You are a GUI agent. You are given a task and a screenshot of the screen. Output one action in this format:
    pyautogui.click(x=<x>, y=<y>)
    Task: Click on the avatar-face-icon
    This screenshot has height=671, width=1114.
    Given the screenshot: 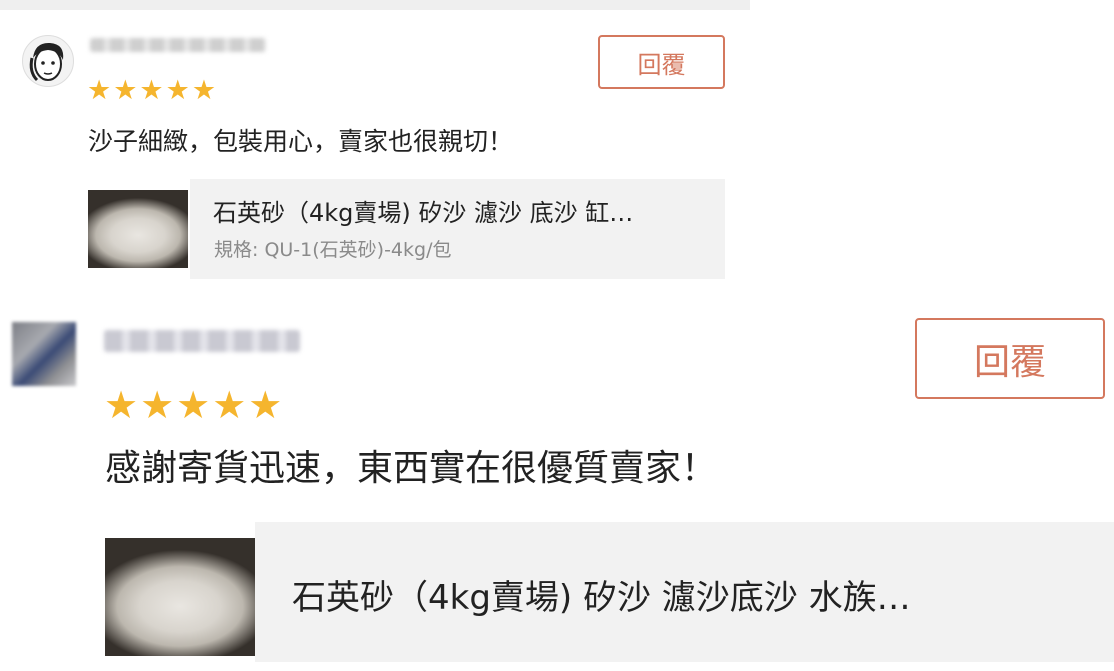 What is the action you would take?
    pyautogui.click(x=46, y=62)
    